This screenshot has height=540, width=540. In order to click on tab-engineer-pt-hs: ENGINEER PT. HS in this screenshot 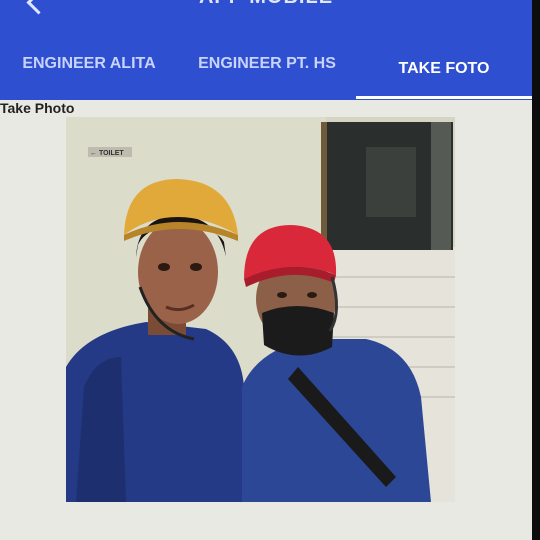, I will do `click(267, 73)`.